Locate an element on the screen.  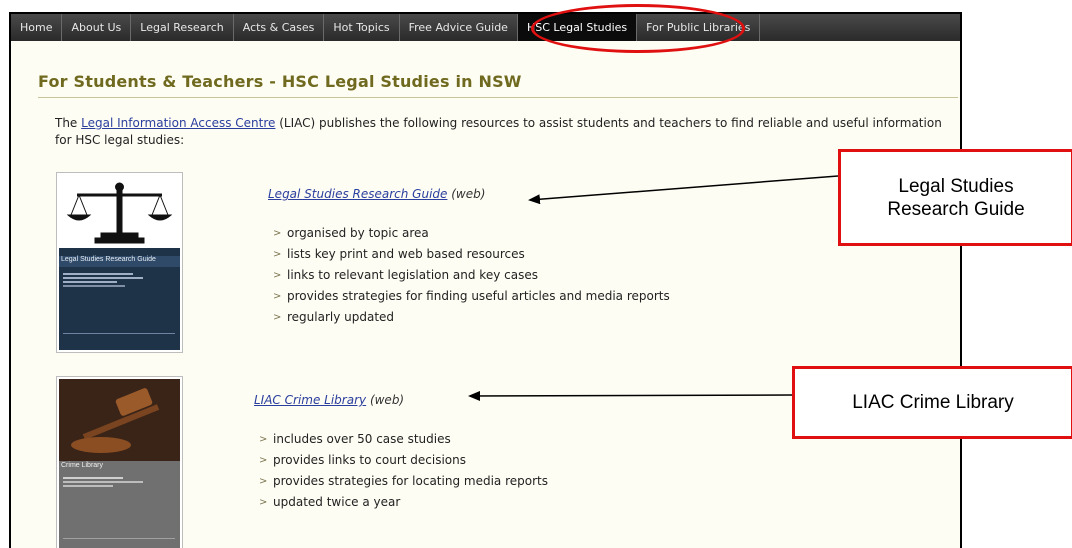
list-item: > lists key print and web based resources is located at coordinates (471, 254).